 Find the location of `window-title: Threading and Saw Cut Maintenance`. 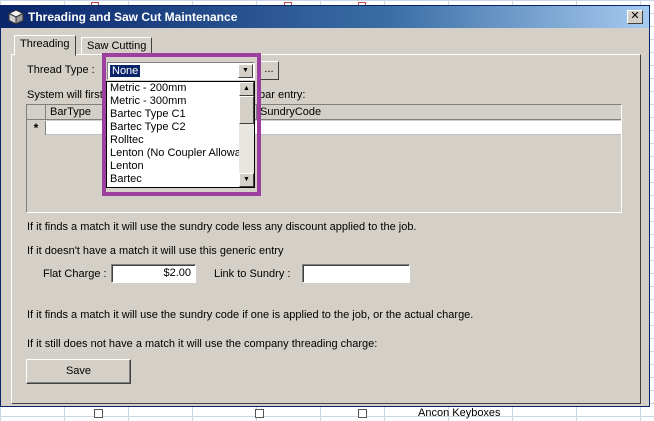

window-title: Threading and Saw Cut Maintenance is located at coordinates (133, 17).